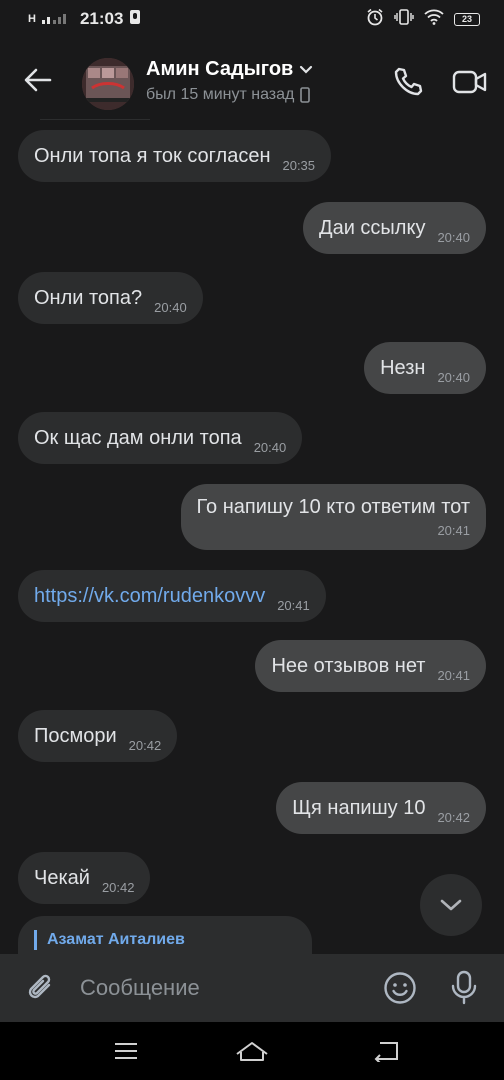 The image size is (504, 1080). I want to click on message-bubble: Посмори 20:42, so click(98, 736).